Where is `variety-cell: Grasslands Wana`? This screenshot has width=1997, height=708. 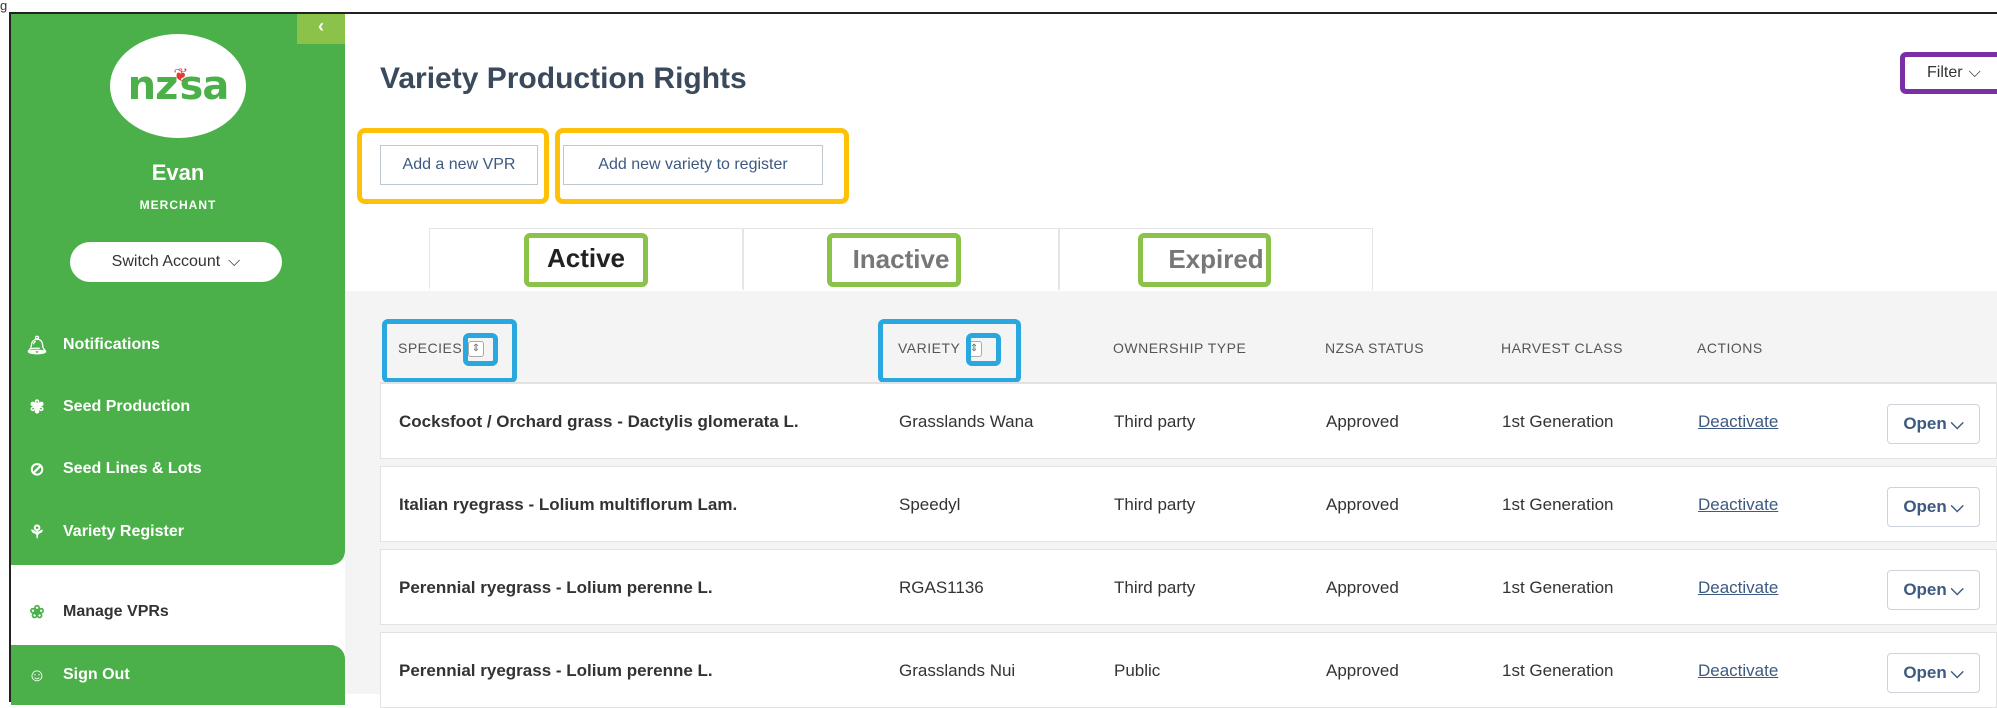
variety-cell: Grasslands Wana is located at coordinates (966, 421).